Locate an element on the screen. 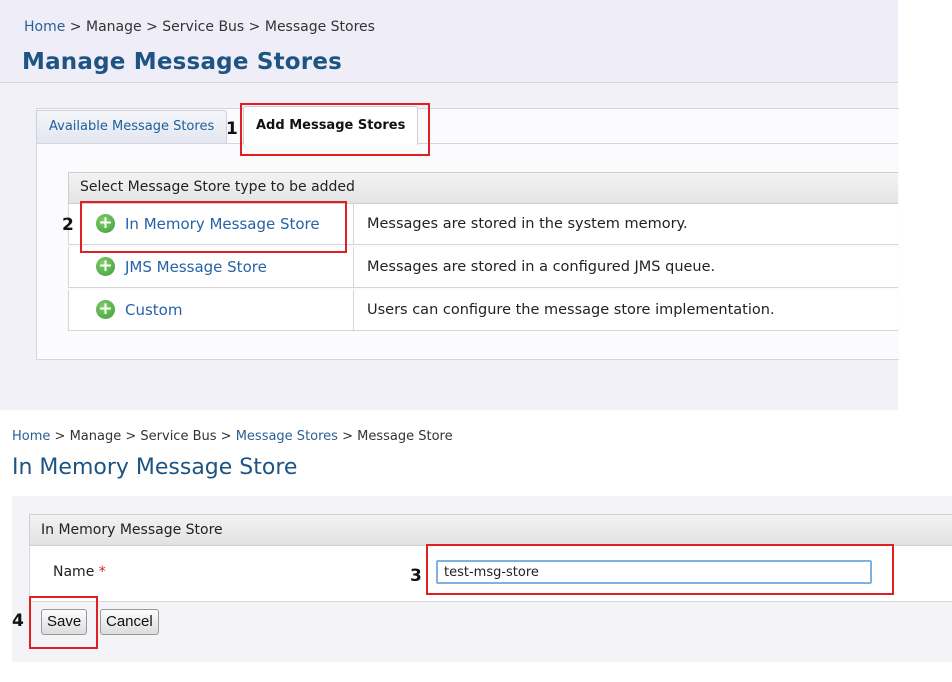 The height and width of the screenshot is (682, 952). name-label-text: Name is located at coordinates (74, 572).